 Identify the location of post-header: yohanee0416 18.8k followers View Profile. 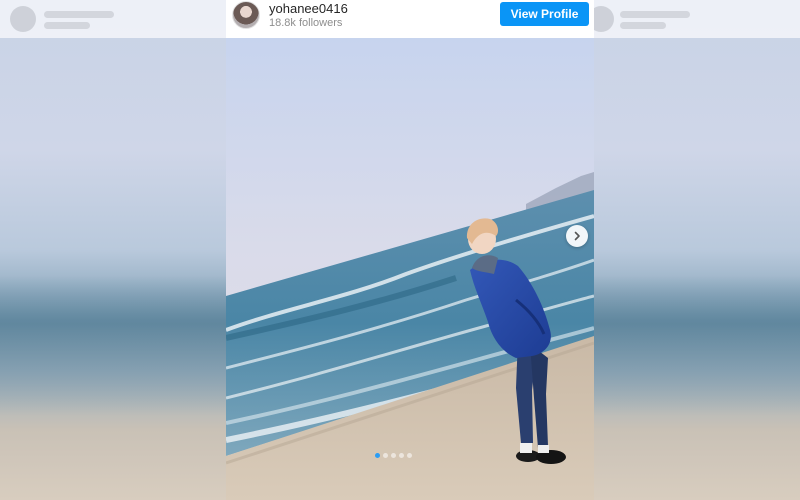
(410, 19).